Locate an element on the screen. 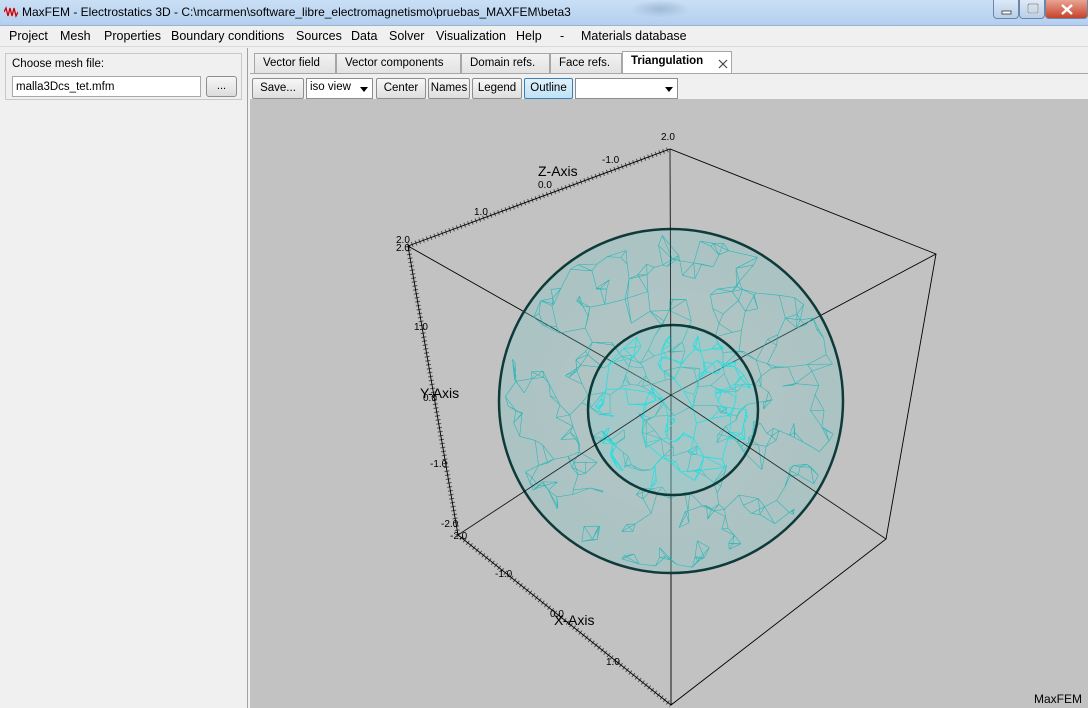 This screenshot has height=708, width=1088. maxfem-watermark: MaxFEM is located at coordinates (1058, 699).